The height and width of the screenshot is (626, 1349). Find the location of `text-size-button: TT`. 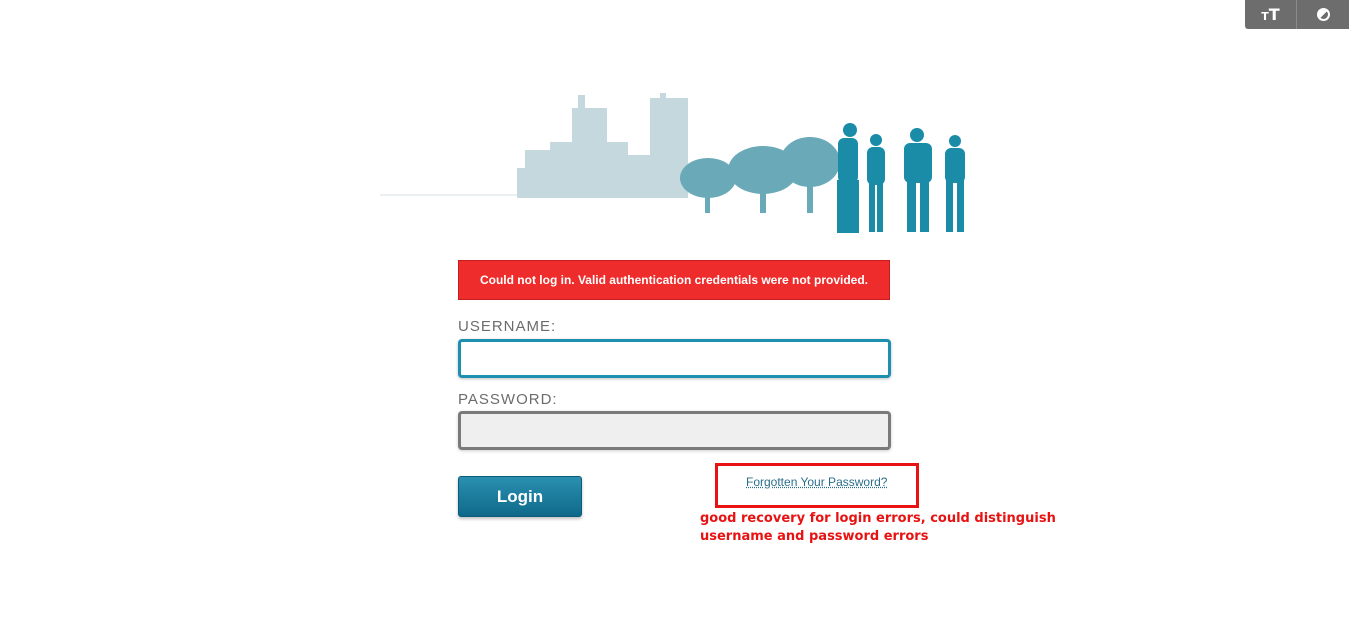

text-size-button: TT is located at coordinates (1270, 14).